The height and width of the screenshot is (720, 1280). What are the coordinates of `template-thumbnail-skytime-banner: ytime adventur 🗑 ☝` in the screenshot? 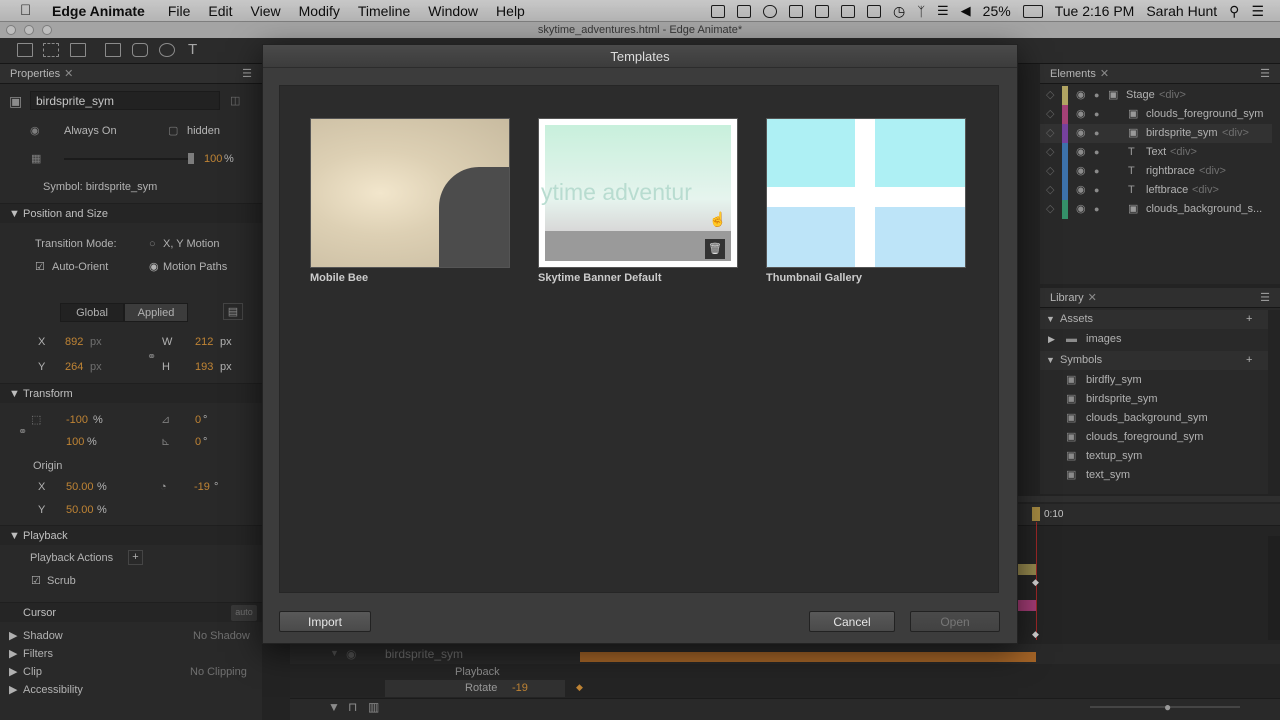 It's located at (638, 193).